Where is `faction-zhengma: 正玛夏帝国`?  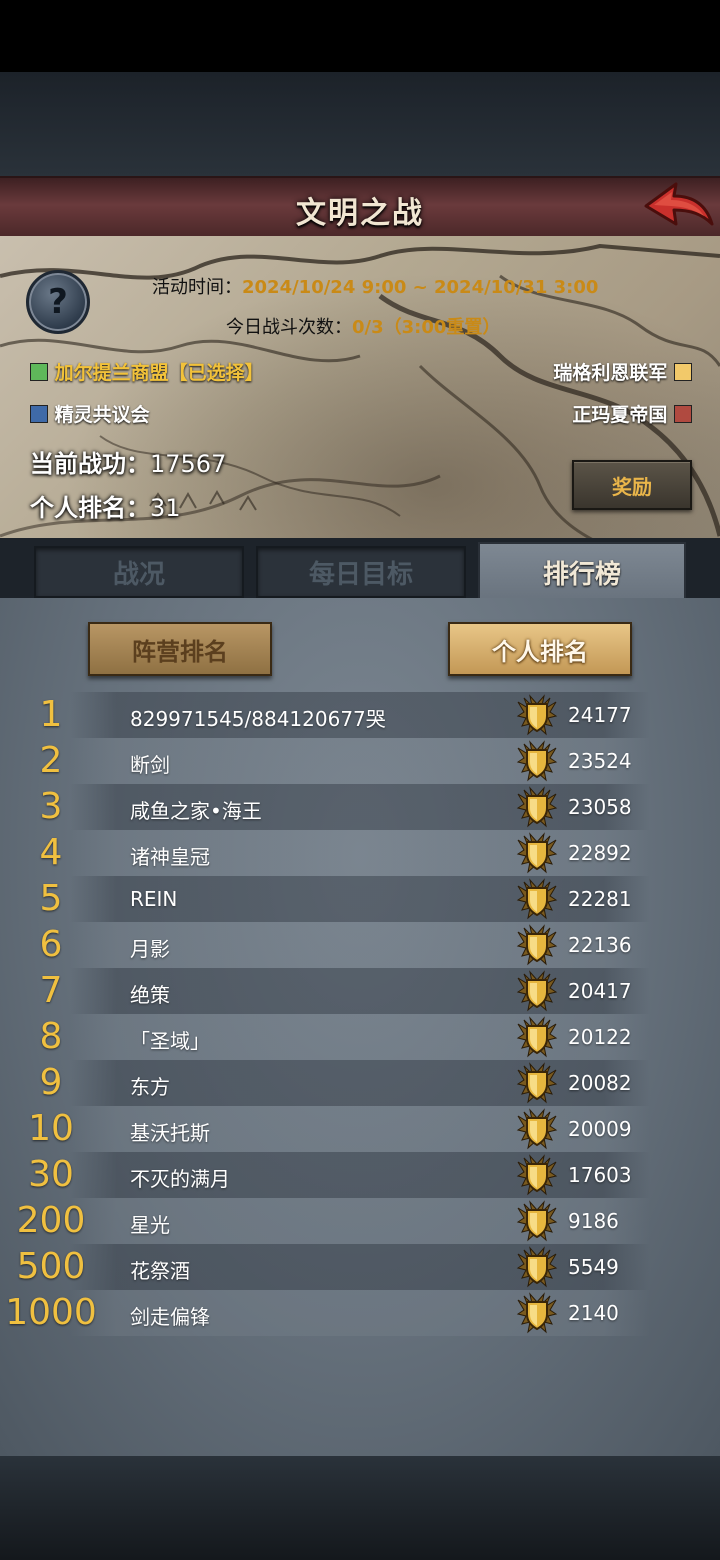 faction-zhengma: 正玛夏帝国 is located at coordinates (632, 413).